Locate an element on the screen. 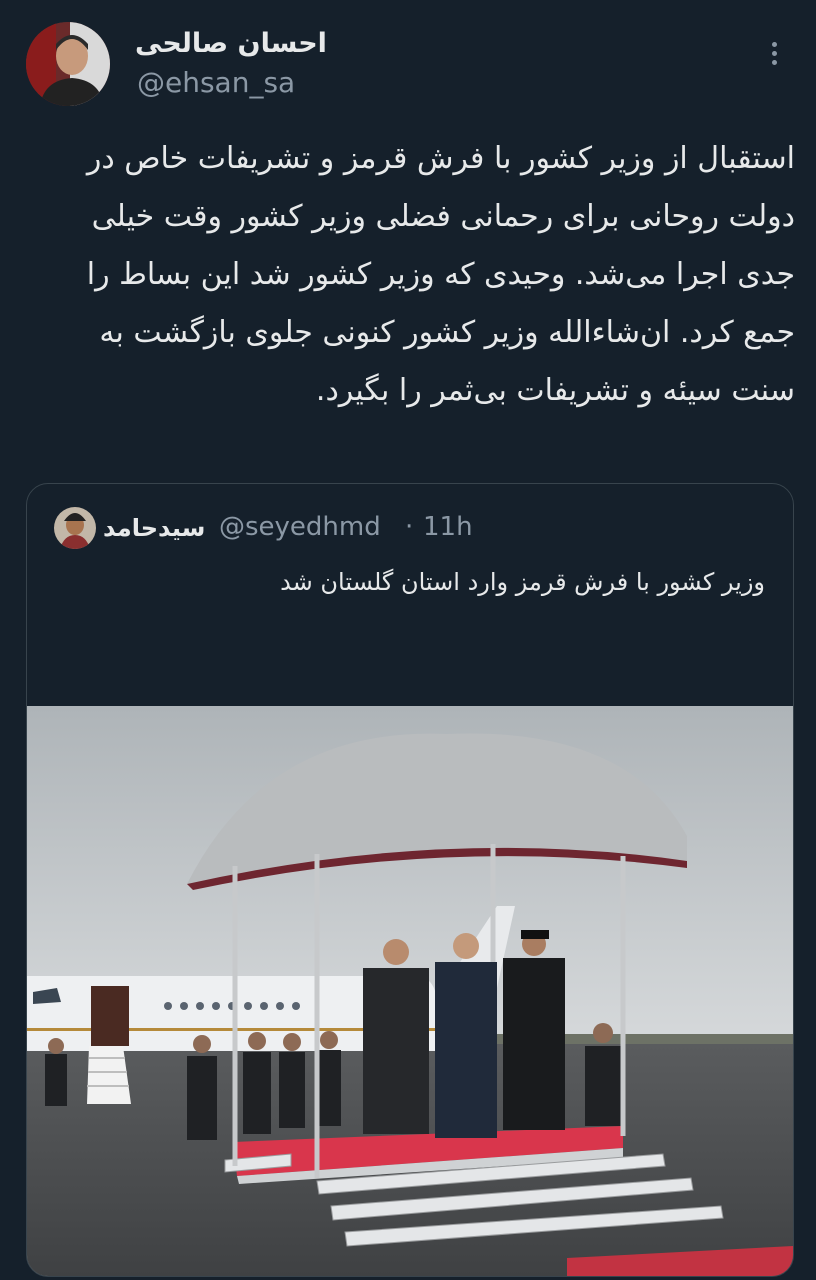 The width and height of the screenshot is (816, 1280). quoted-author-display-name: سیدحامد is located at coordinates (154, 528).